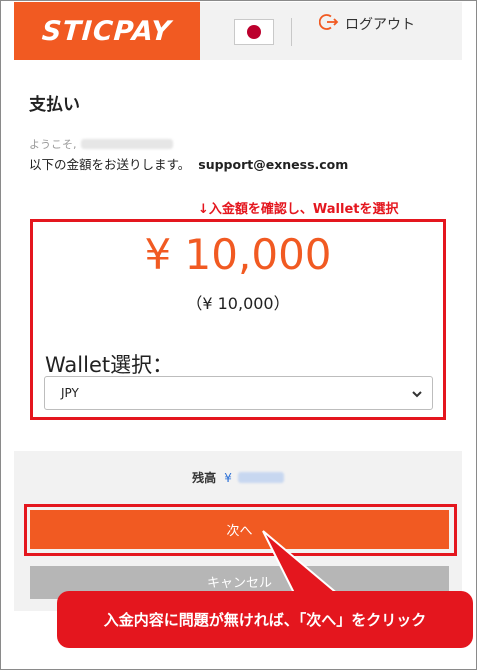 This screenshot has height=670, width=477. Describe the element at coordinates (265, 619) in the screenshot. I see `annotation-callout: 入金内容に問題が無ければ、「次へ」をクリック` at that location.